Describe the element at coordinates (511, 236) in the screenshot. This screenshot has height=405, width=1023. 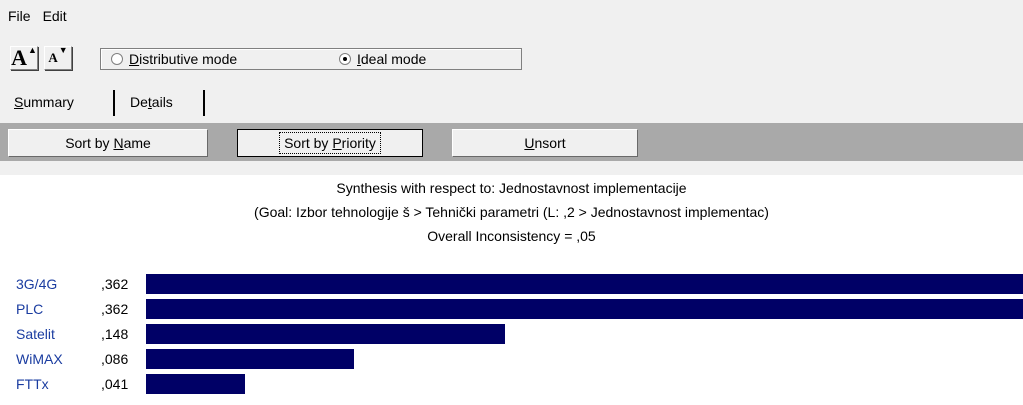
I see `overall-inconsistency: Overall Inconsistency = ,05` at that location.